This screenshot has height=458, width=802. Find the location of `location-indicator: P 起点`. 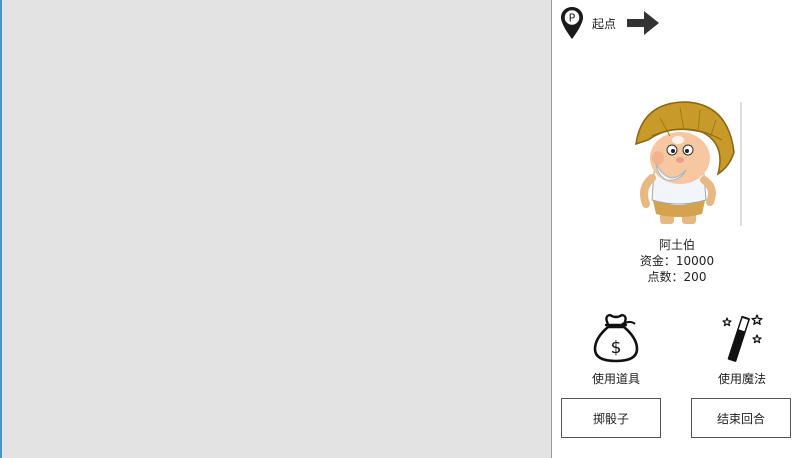

location-indicator: P 起点 is located at coordinates (610, 23).